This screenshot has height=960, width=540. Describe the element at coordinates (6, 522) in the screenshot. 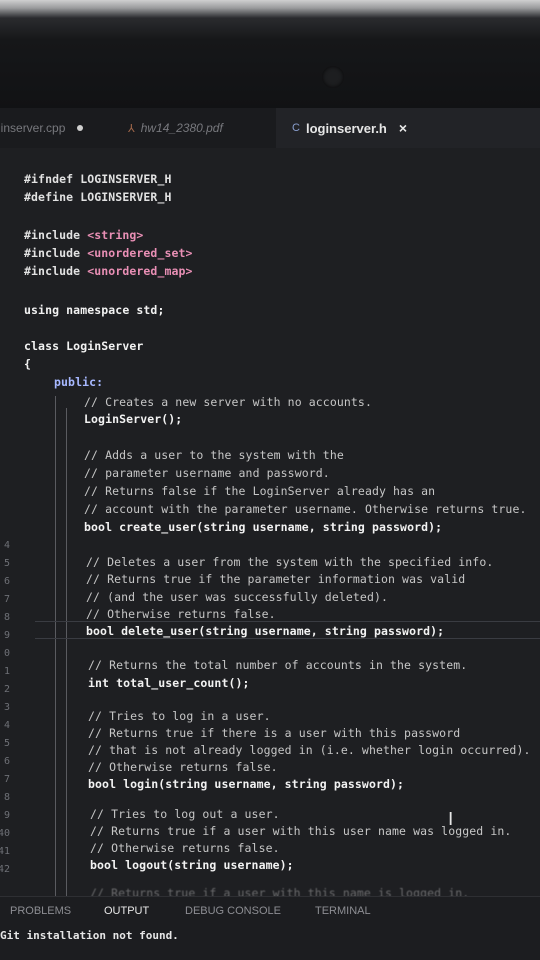

I see `line-number-gutter: 4 5 6 7 8 9 0 1 2 3 4 5 6 7 8 9 40 41 42` at that location.